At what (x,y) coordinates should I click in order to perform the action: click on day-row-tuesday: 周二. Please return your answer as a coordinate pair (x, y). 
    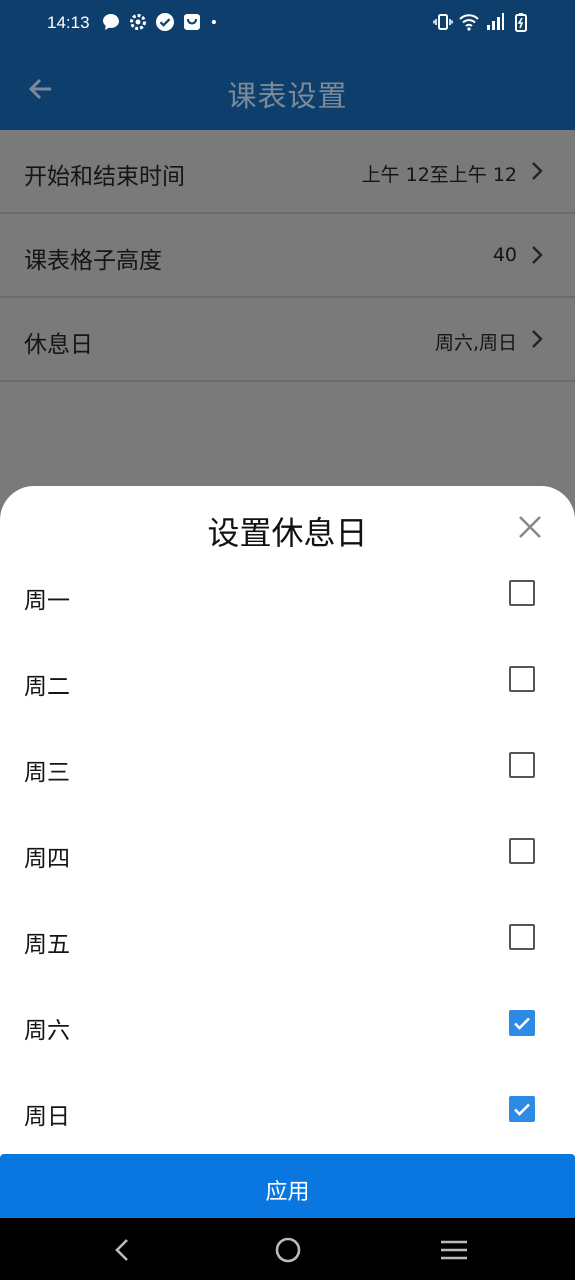
    Looking at the image, I should click on (287, 683).